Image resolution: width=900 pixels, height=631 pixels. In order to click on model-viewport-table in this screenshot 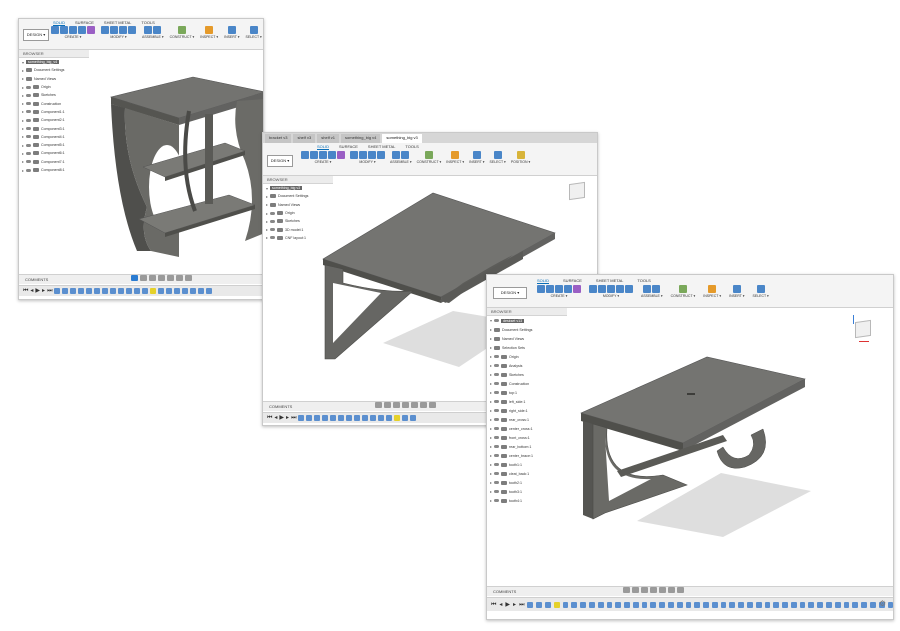, I will do `click(141, 159)`.